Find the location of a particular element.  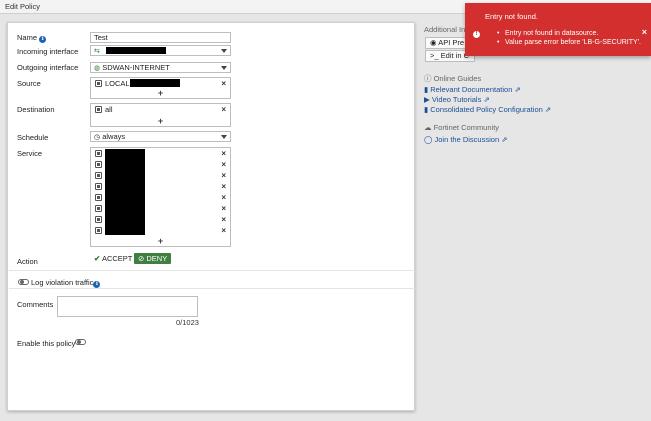

enable-policy-toggle is located at coordinates (80, 342).